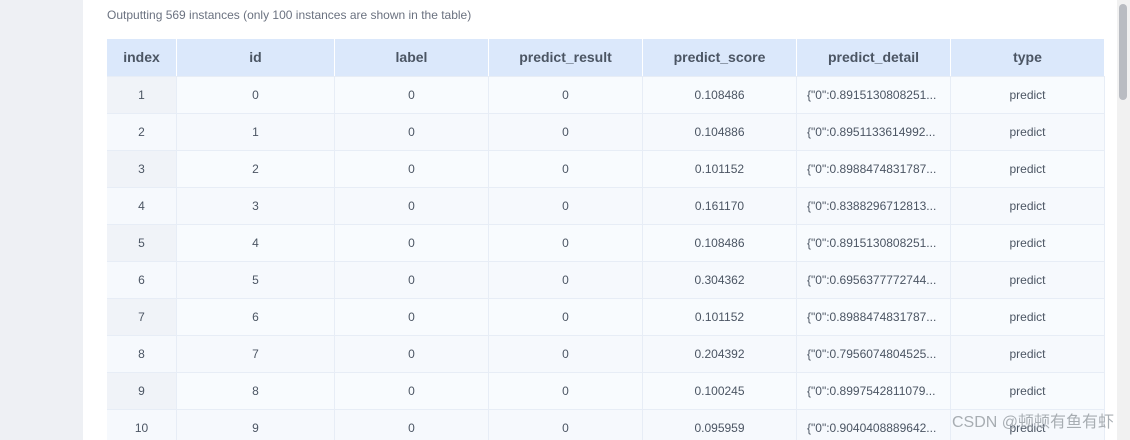 The width and height of the screenshot is (1130, 440). What do you see at coordinates (142, 353) in the screenshot?
I see `cell-index: 8` at bounding box center [142, 353].